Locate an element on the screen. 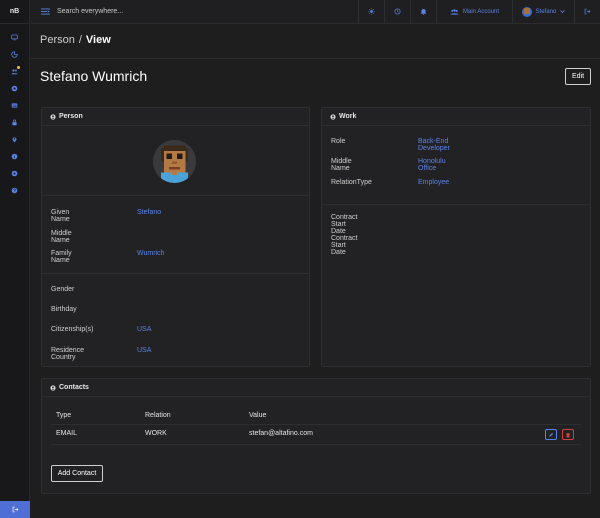 This screenshot has width=600, height=518. field-value: Employee is located at coordinates (433, 182).